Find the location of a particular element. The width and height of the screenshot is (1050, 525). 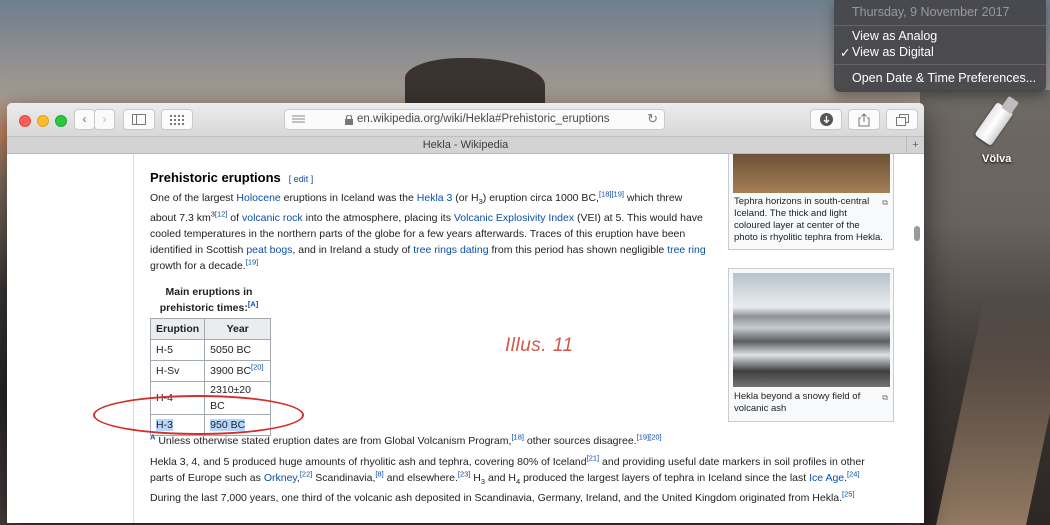

share-button is located at coordinates (864, 119).